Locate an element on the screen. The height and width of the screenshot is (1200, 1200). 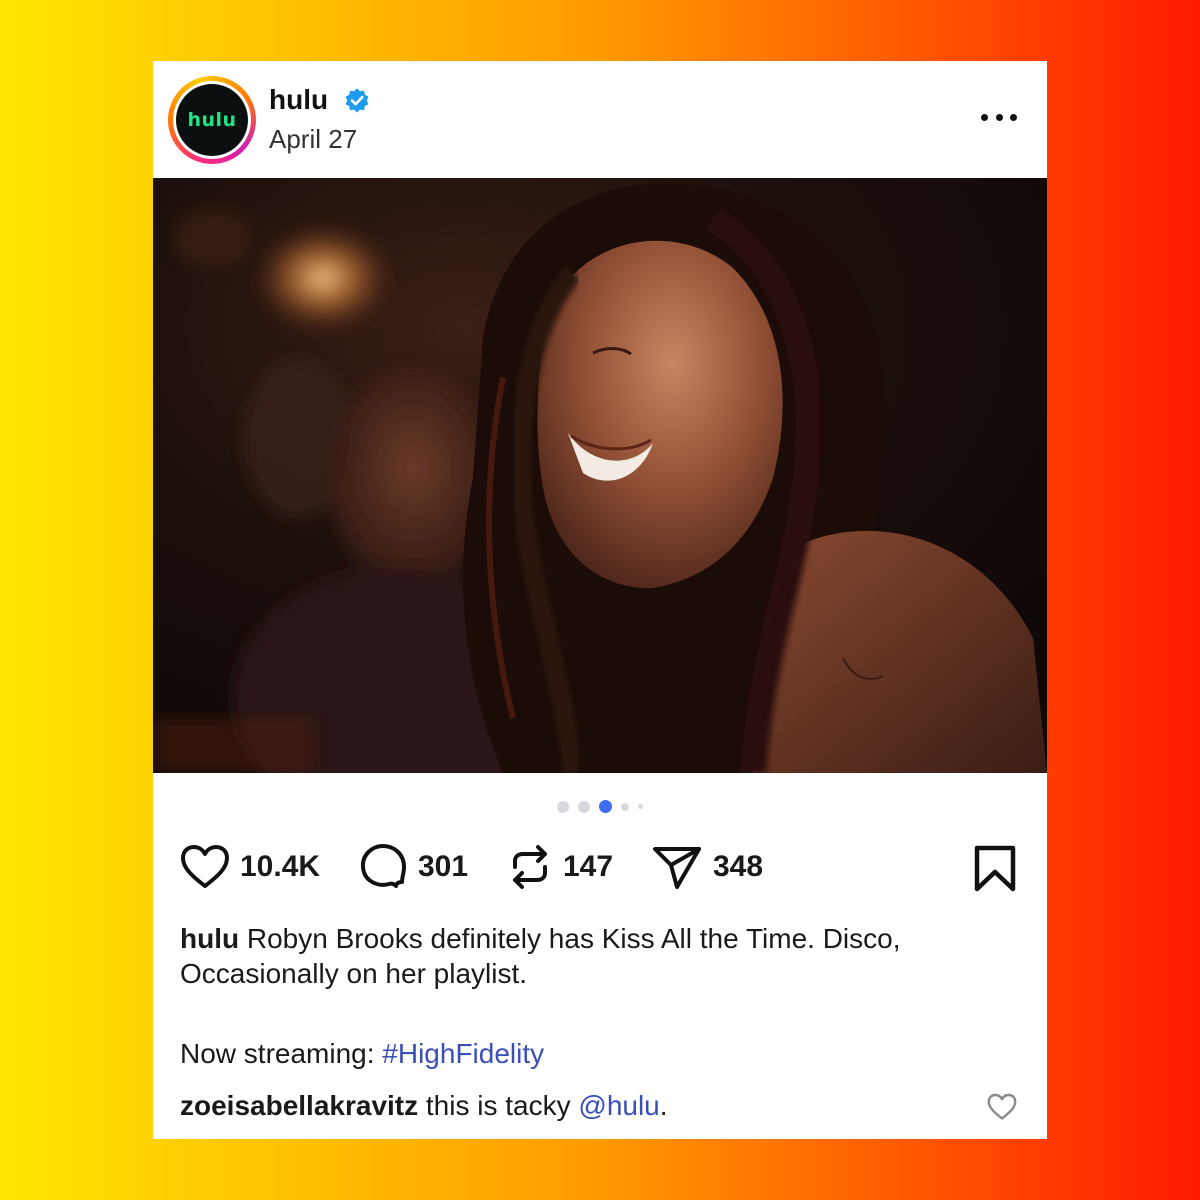
avatar: hulu is located at coordinates (212, 120).